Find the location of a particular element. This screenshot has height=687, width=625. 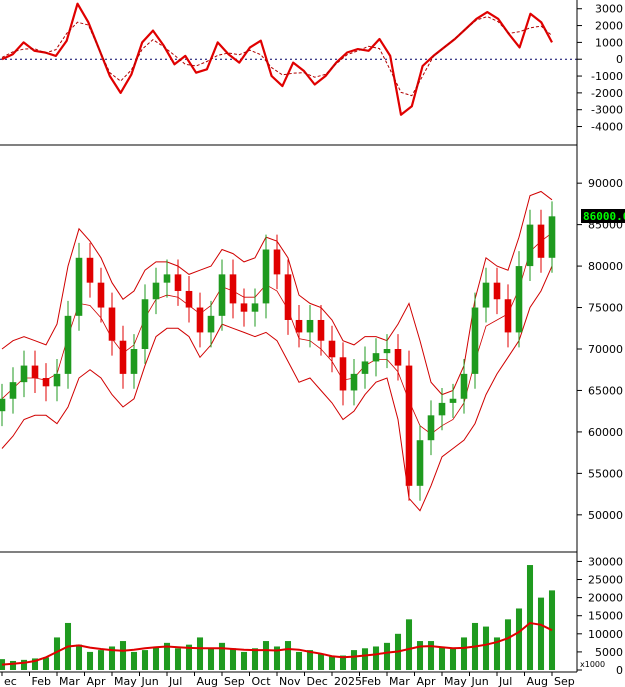

x-tick-label: May is located at coordinates (455, 681).